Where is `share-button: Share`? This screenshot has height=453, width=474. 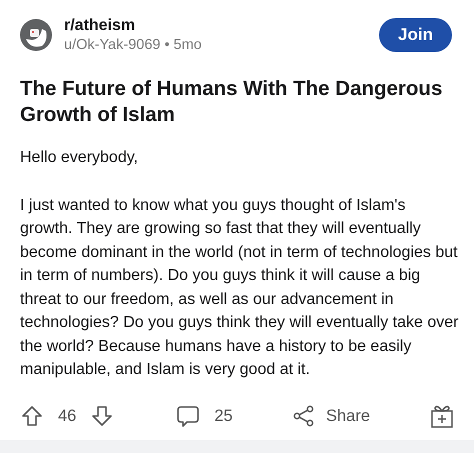 share-button: Share is located at coordinates (331, 416).